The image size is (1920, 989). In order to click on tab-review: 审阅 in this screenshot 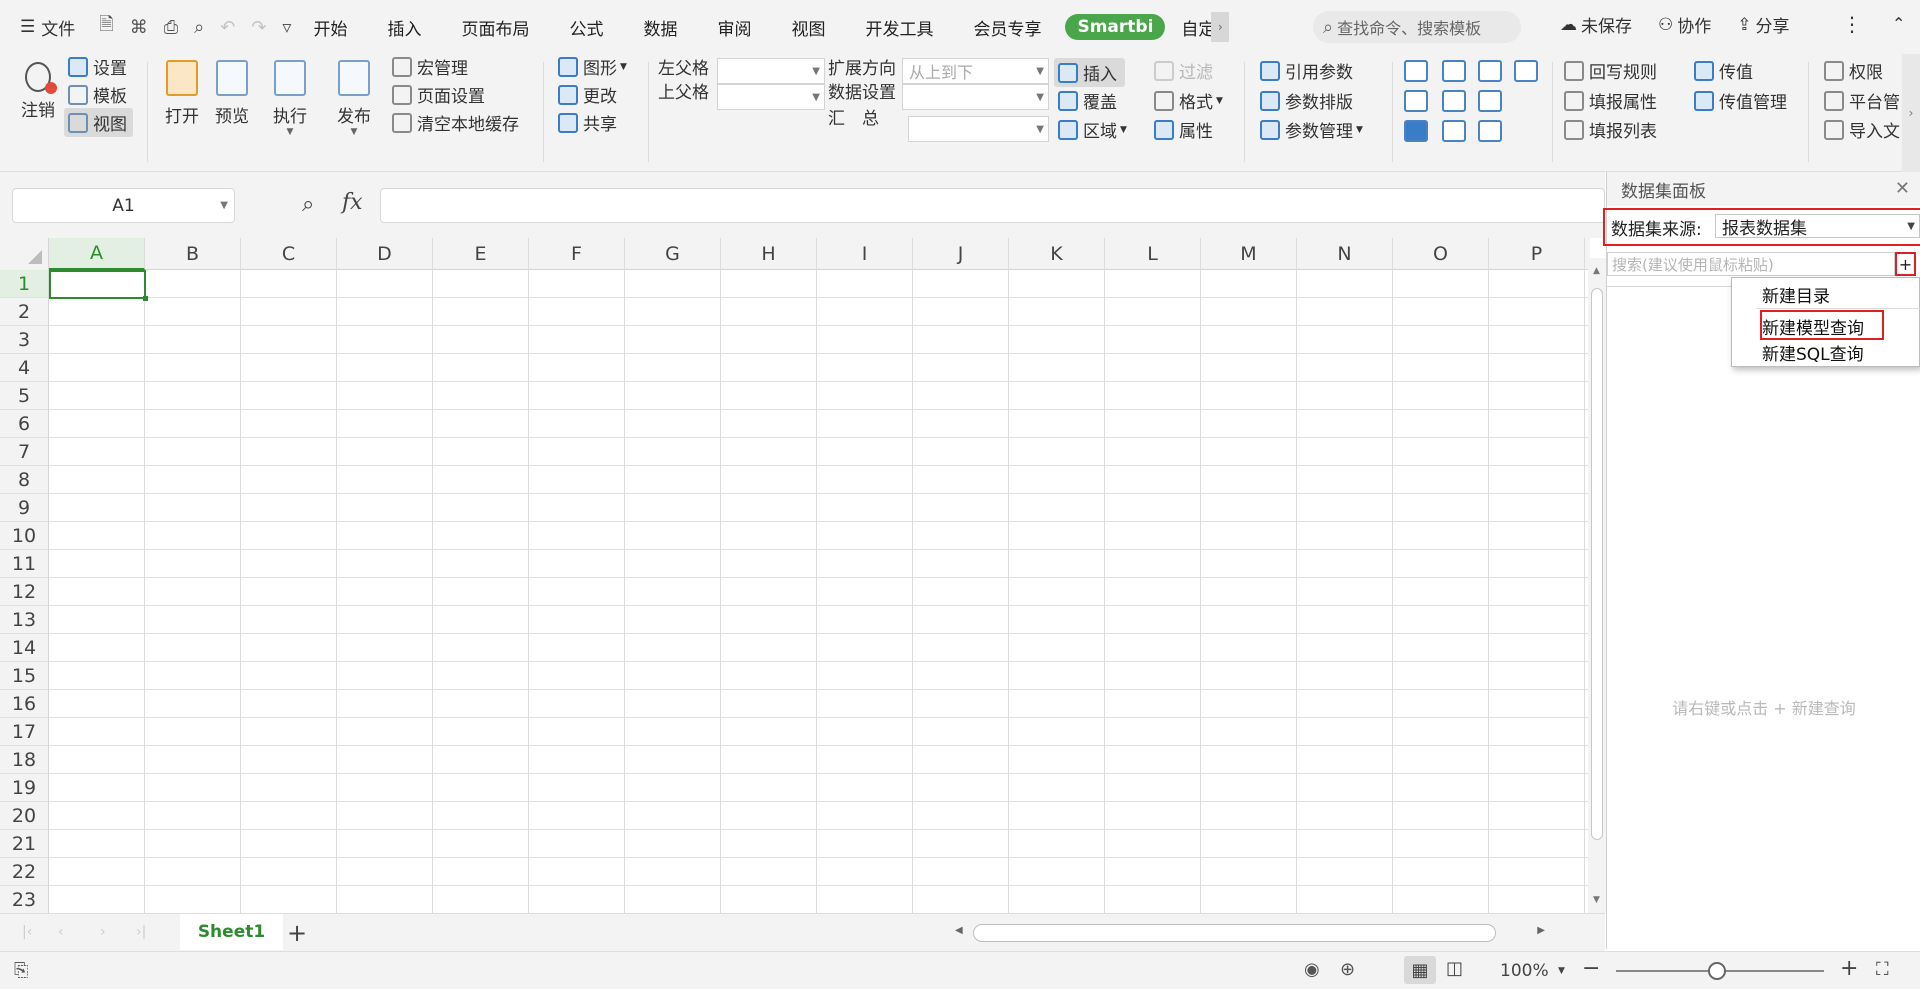, I will do `click(734, 27)`.